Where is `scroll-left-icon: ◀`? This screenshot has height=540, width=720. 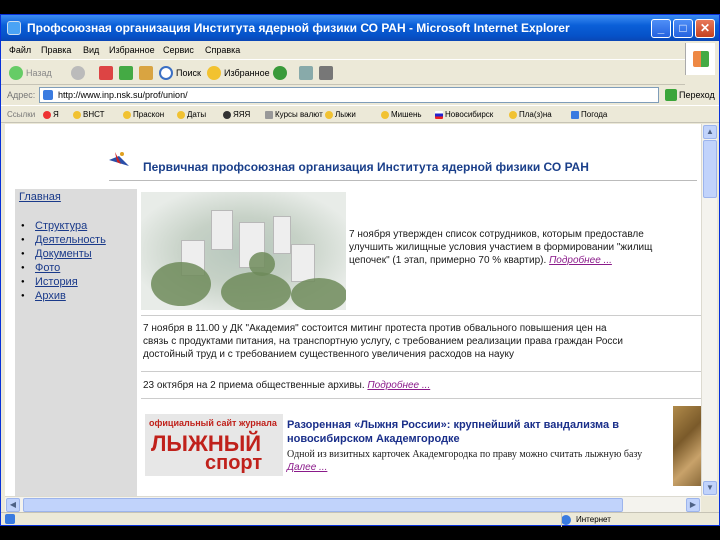
scroll-left-icon: ◀ is located at coordinates (13, 505).